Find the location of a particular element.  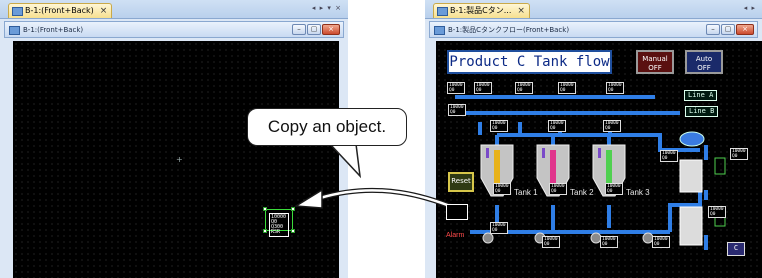

copy-object-callout: Copy an object. is located at coordinates (327, 127).